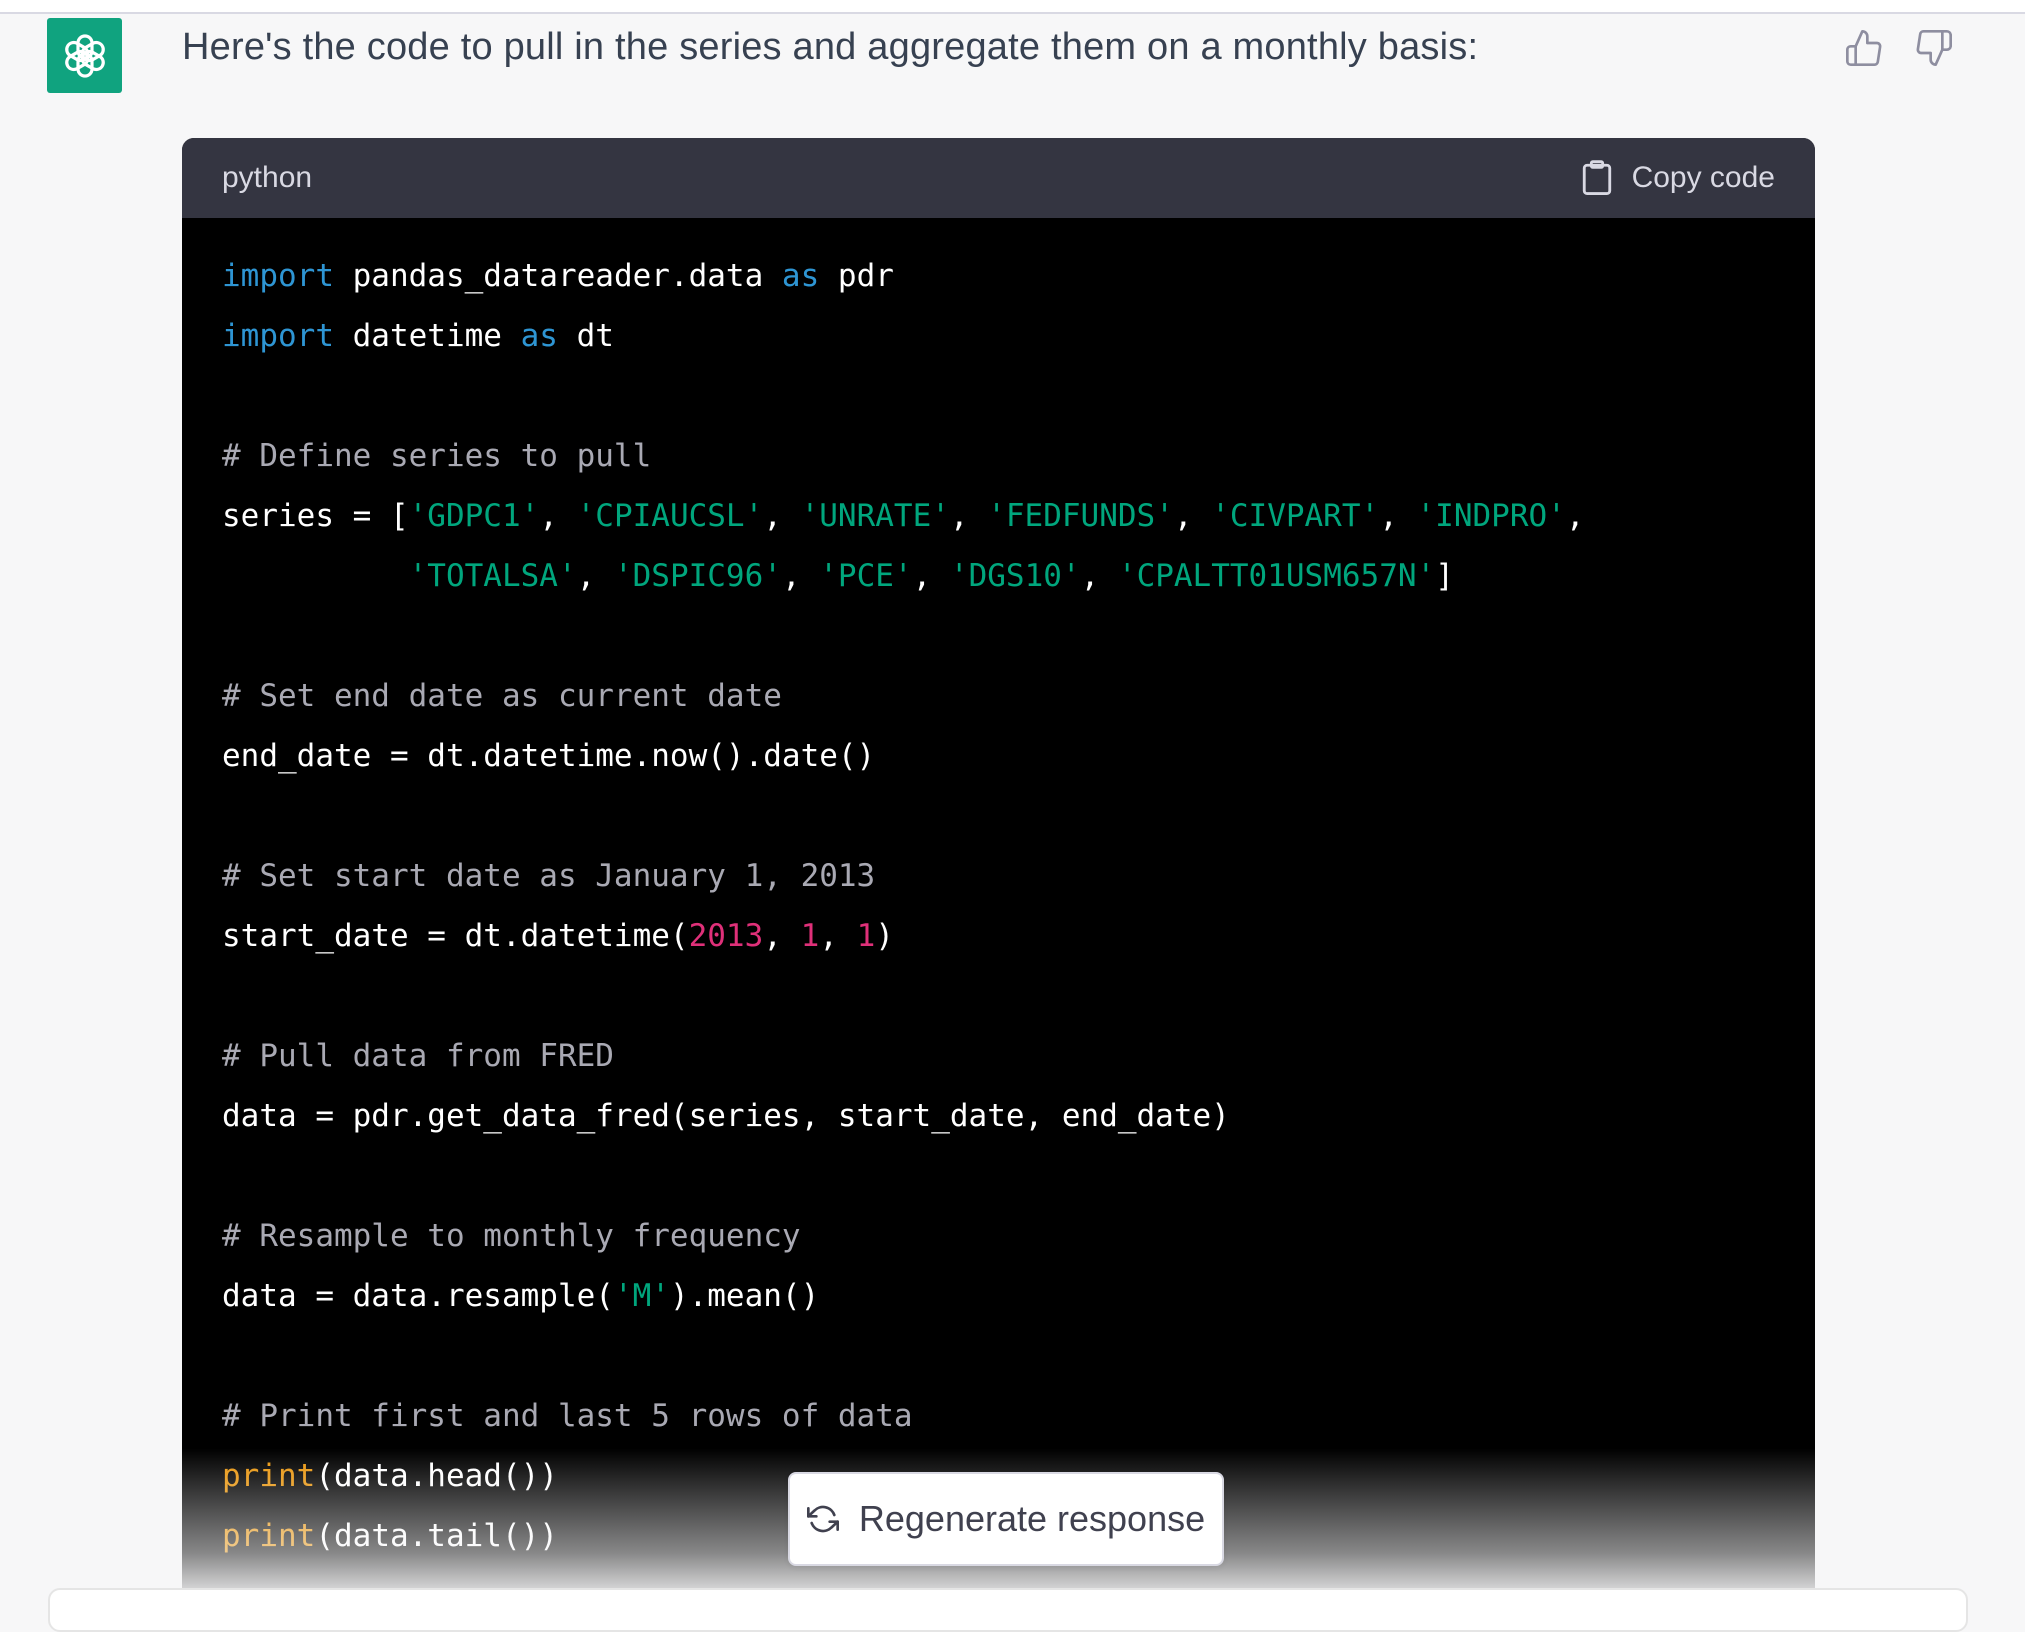  What do you see at coordinates (998, 1416) in the screenshot?
I see `code-line: # Print first and last 5 rows of data` at bounding box center [998, 1416].